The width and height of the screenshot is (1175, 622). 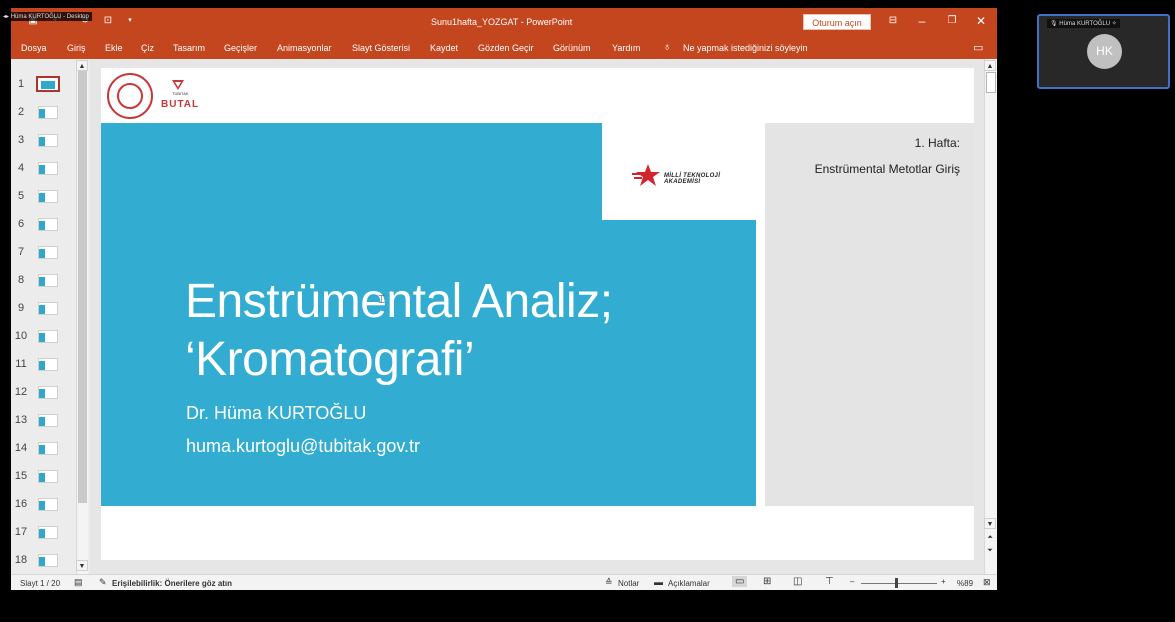 I want to click on slide-author: Dr. Hüma KURTOĞLU, so click(x=276, y=413).